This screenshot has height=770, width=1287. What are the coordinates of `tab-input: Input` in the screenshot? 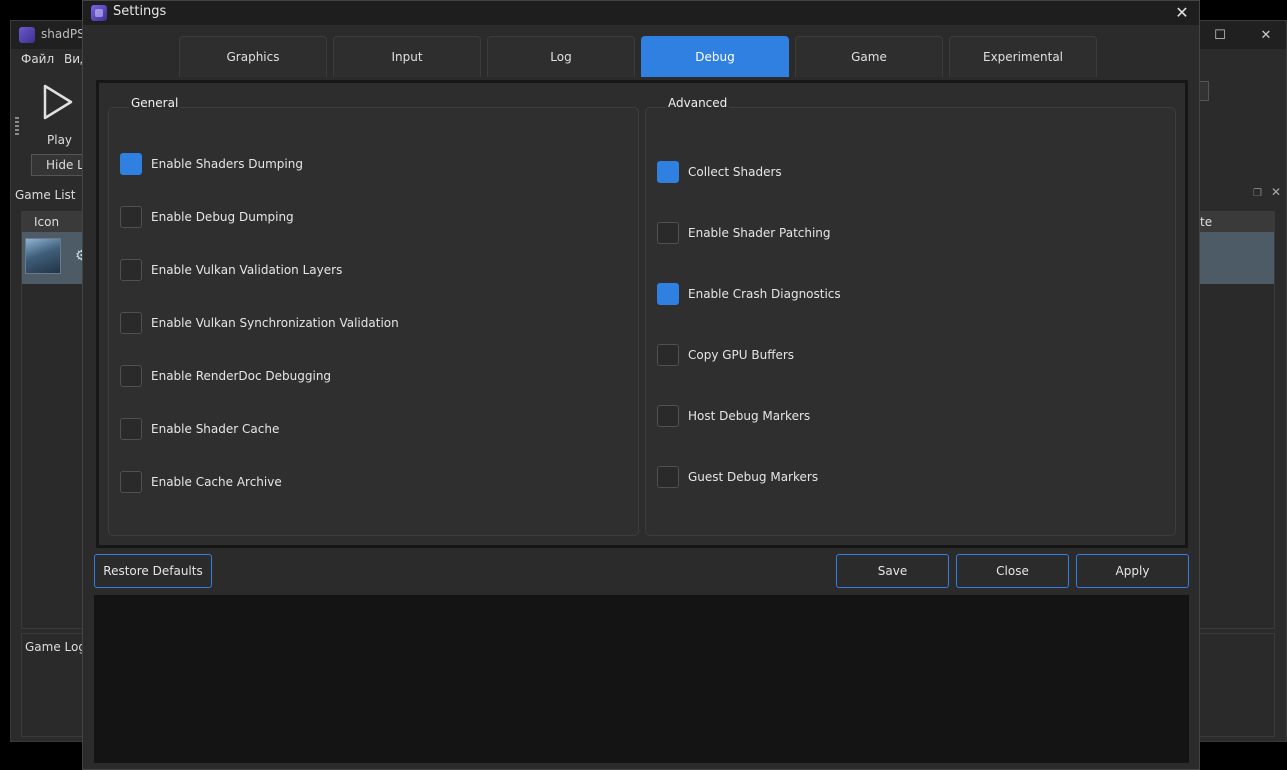 It's located at (407, 56).